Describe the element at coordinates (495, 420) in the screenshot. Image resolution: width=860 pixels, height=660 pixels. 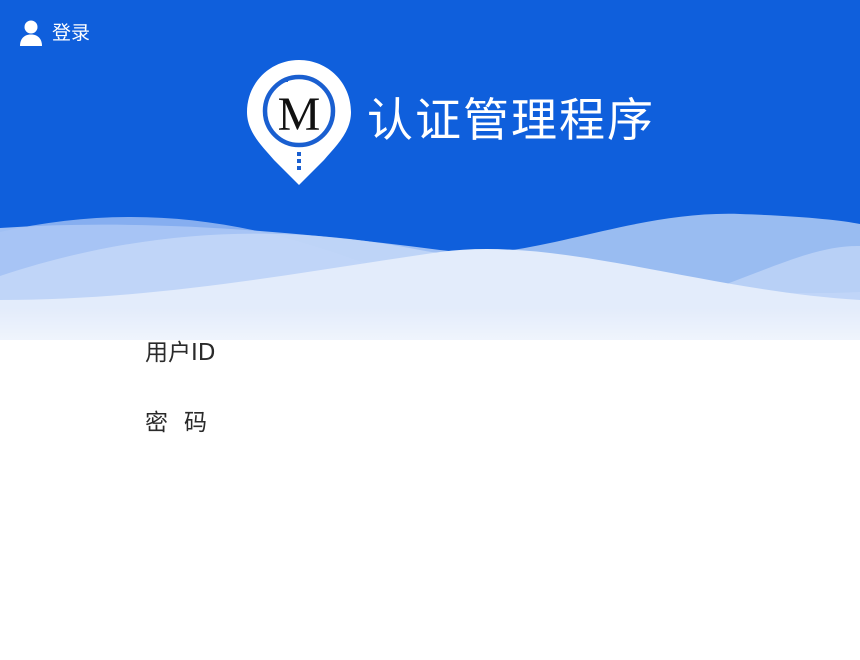
I see `password-input` at that location.